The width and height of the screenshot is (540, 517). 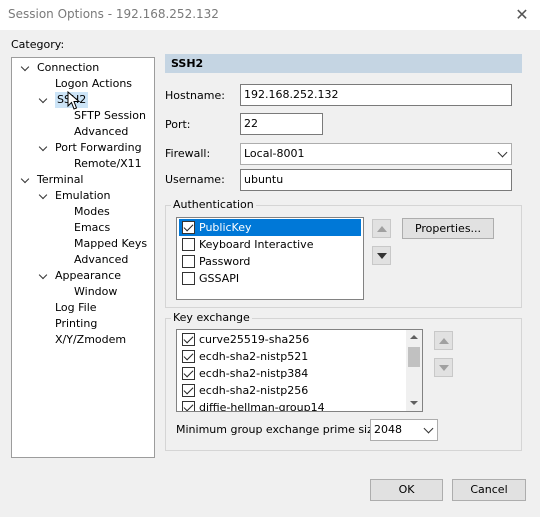 What do you see at coordinates (406, 490) in the screenshot?
I see `ok-button: OK` at bounding box center [406, 490].